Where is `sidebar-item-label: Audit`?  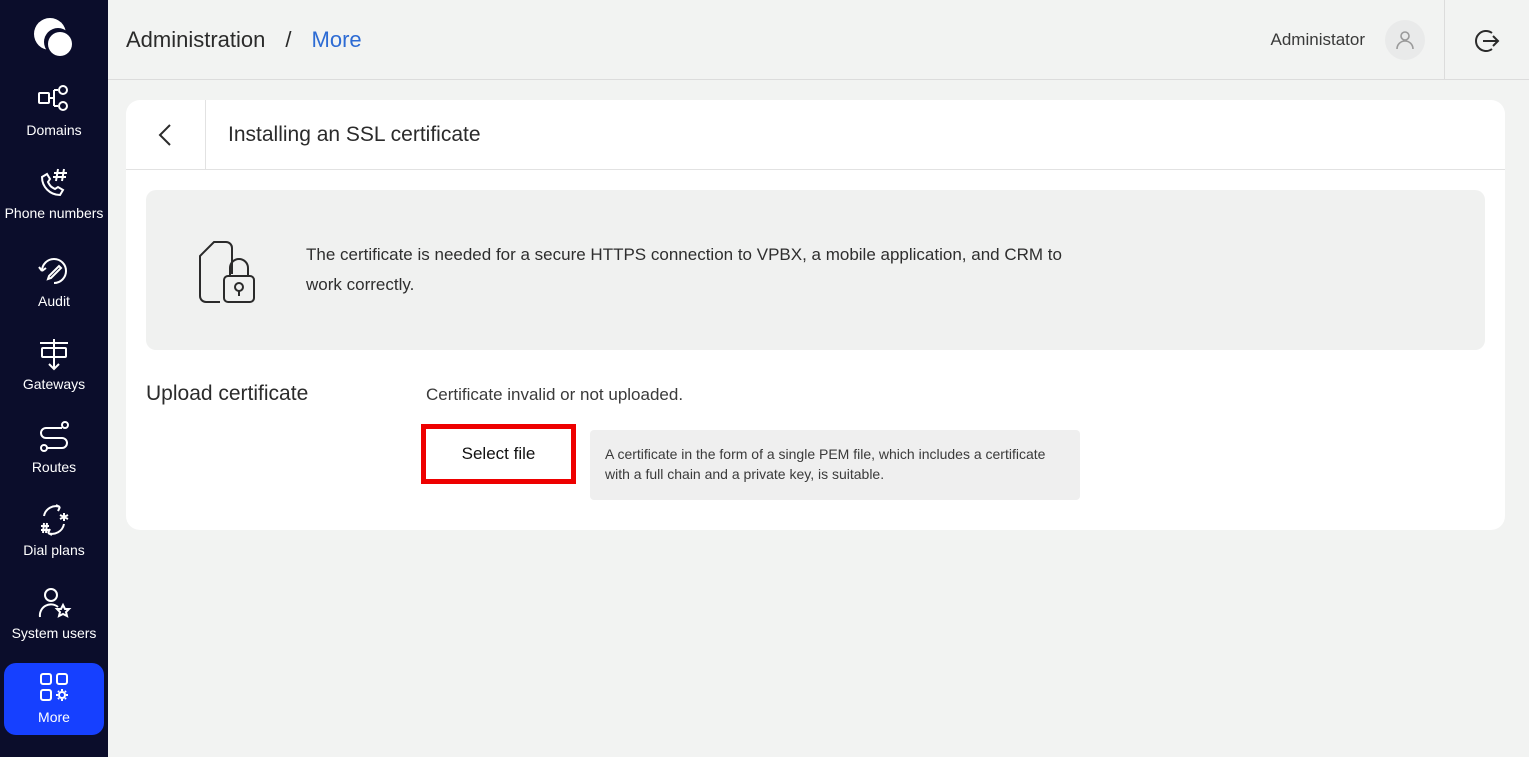 sidebar-item-label: Audit is located at coordinates (54, 301).